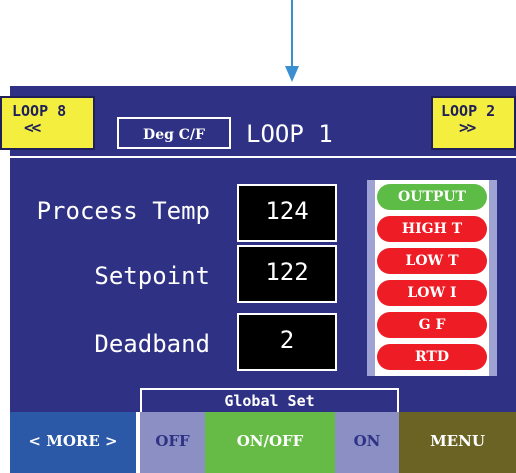  What do you see at coordinates (493, 278) in the screenshot?
I see `status-right-rail` at bounding box center [493, 278].